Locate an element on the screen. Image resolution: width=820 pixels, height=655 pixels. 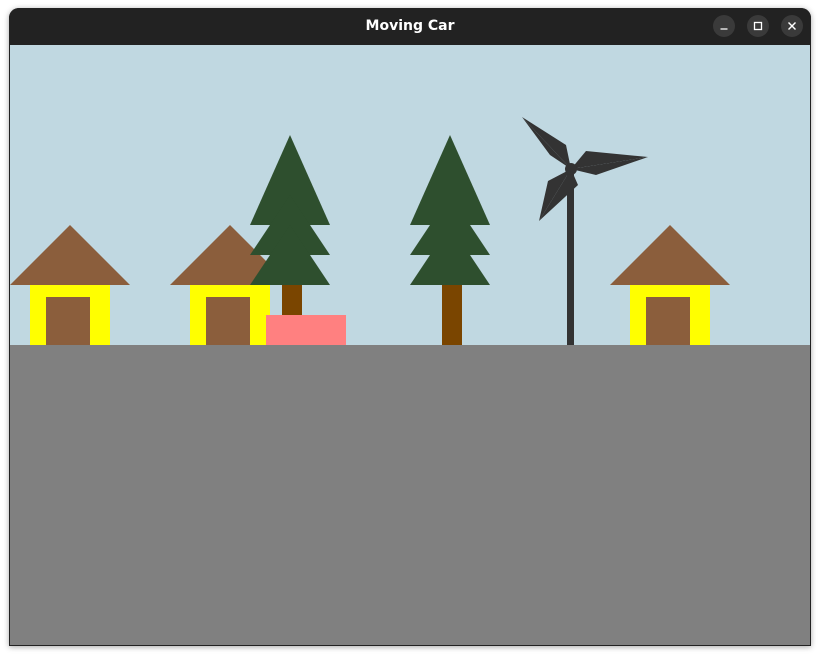
window-title: Moving Car is located at coordinates (410, 26).